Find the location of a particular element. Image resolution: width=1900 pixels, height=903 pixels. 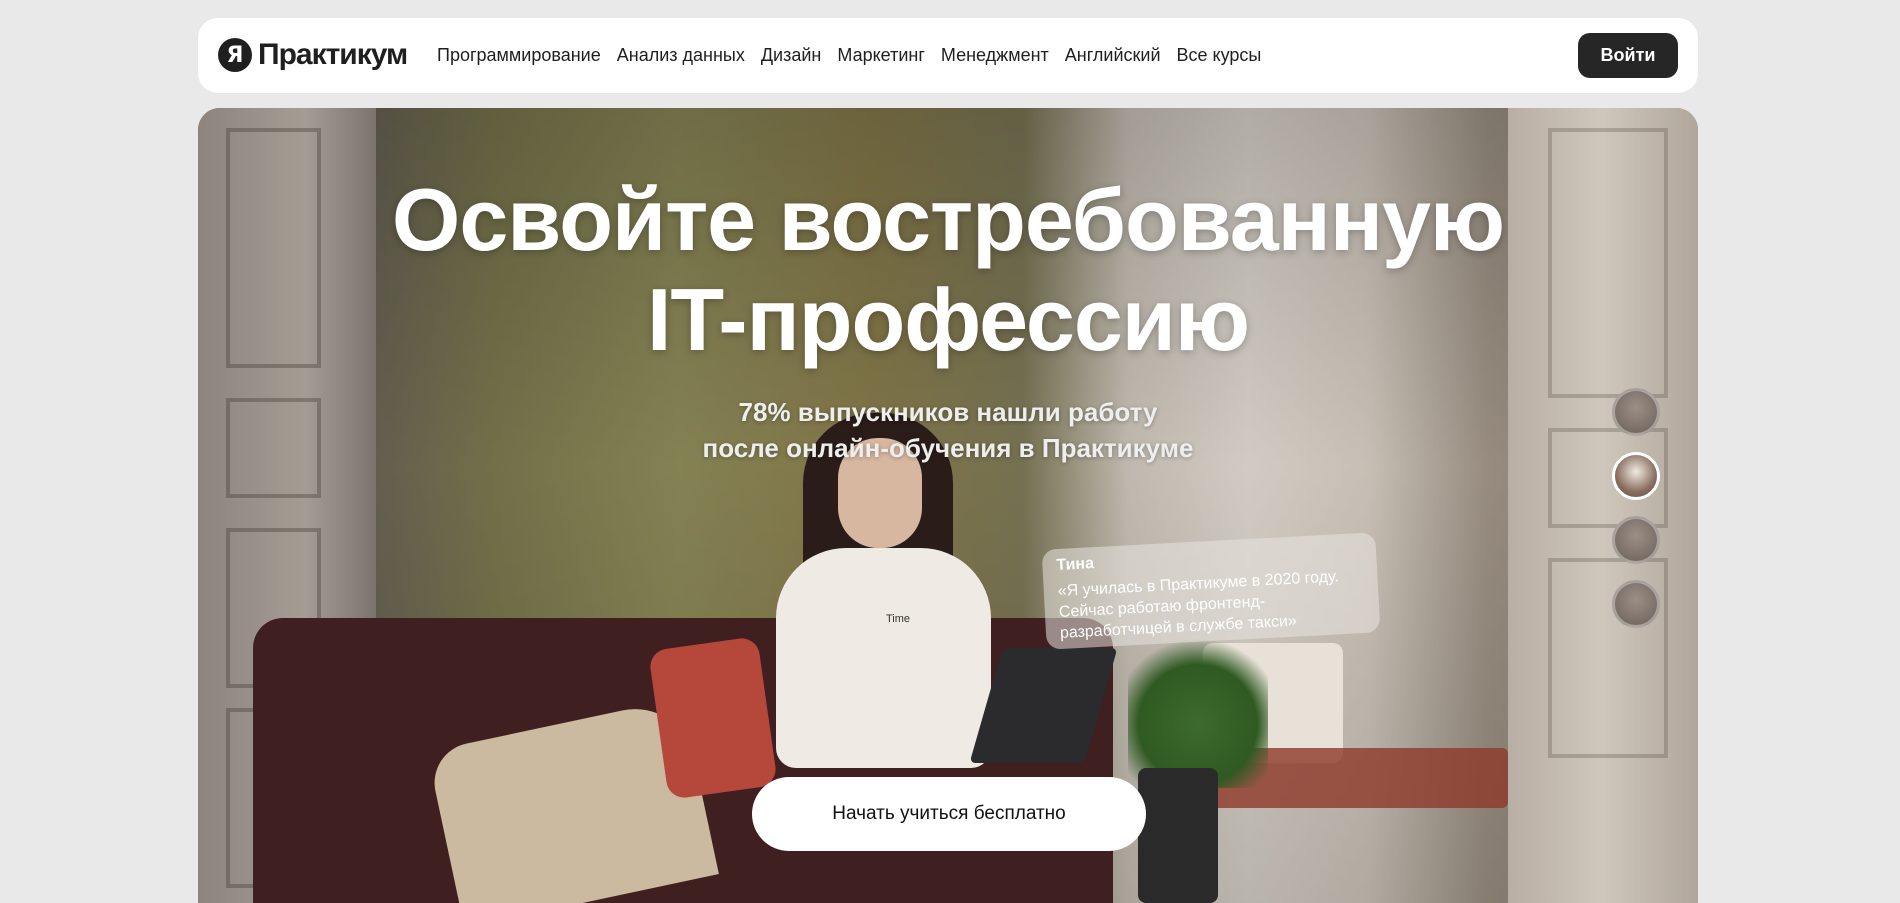

nav-item-all-courses: Все курсы is located at coordinates (1219, 55).